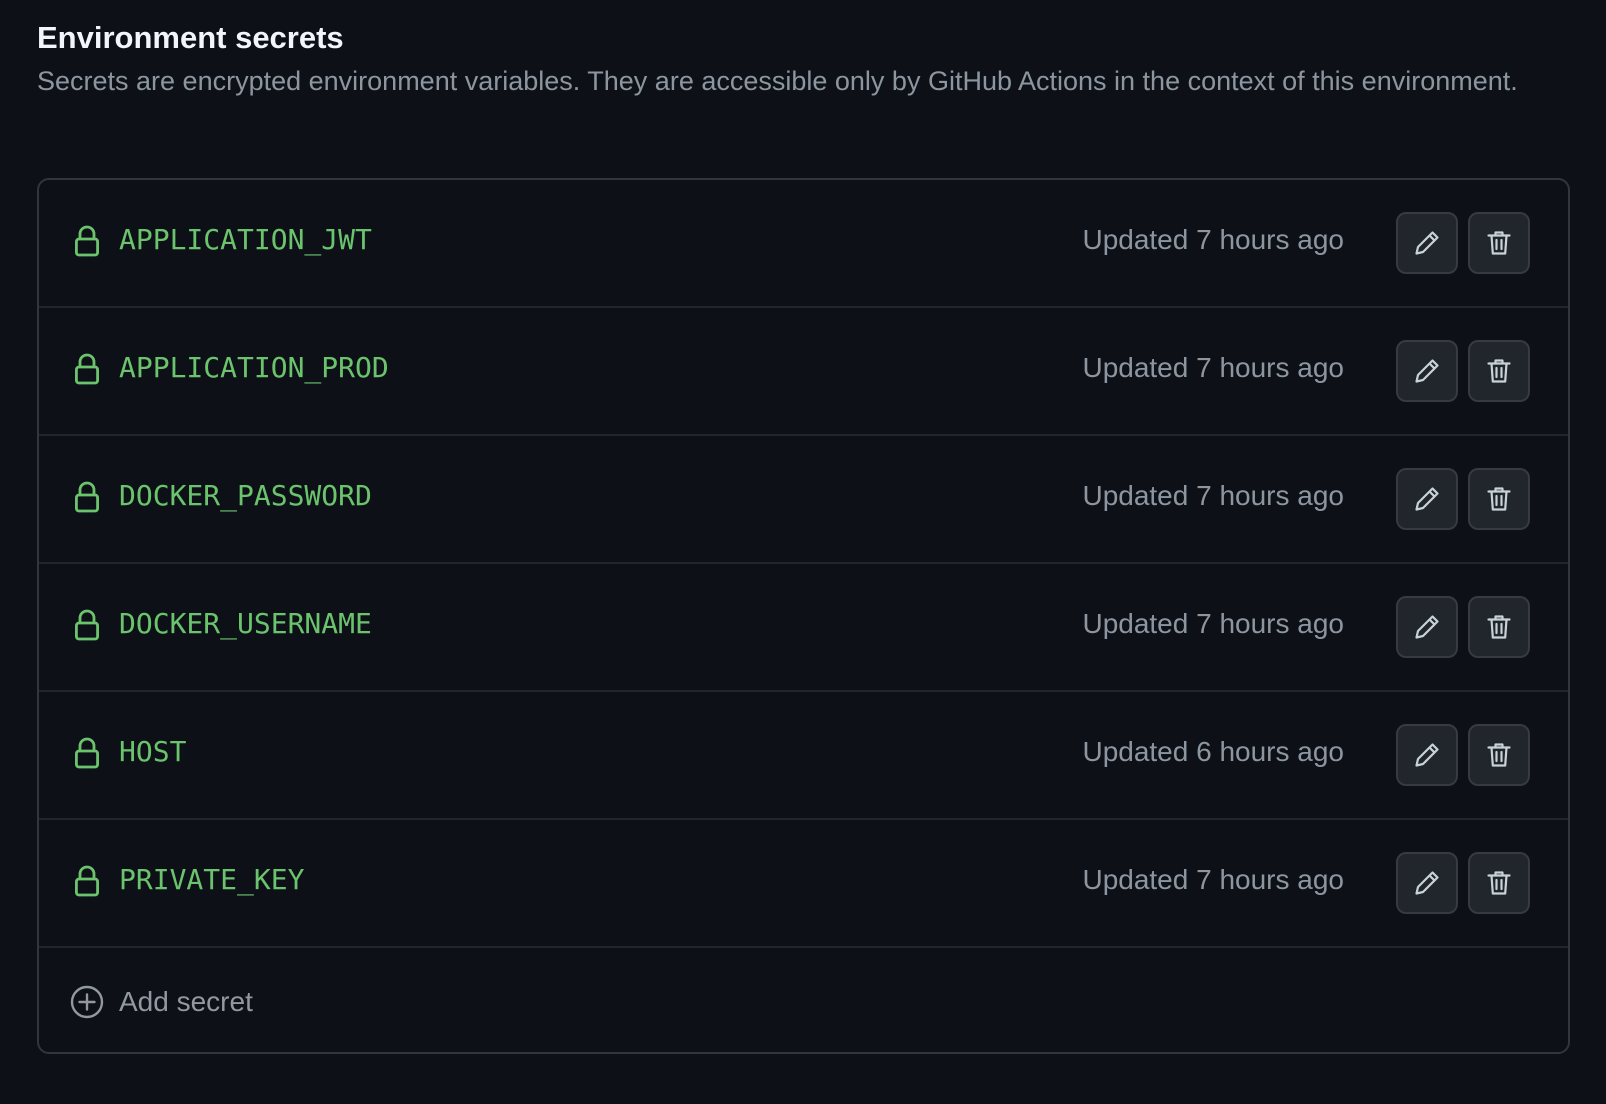  What do you see at coordinates (153, 751) in the screenshot?
I see `secret-name: HOST` at bounding box center [153, 751].